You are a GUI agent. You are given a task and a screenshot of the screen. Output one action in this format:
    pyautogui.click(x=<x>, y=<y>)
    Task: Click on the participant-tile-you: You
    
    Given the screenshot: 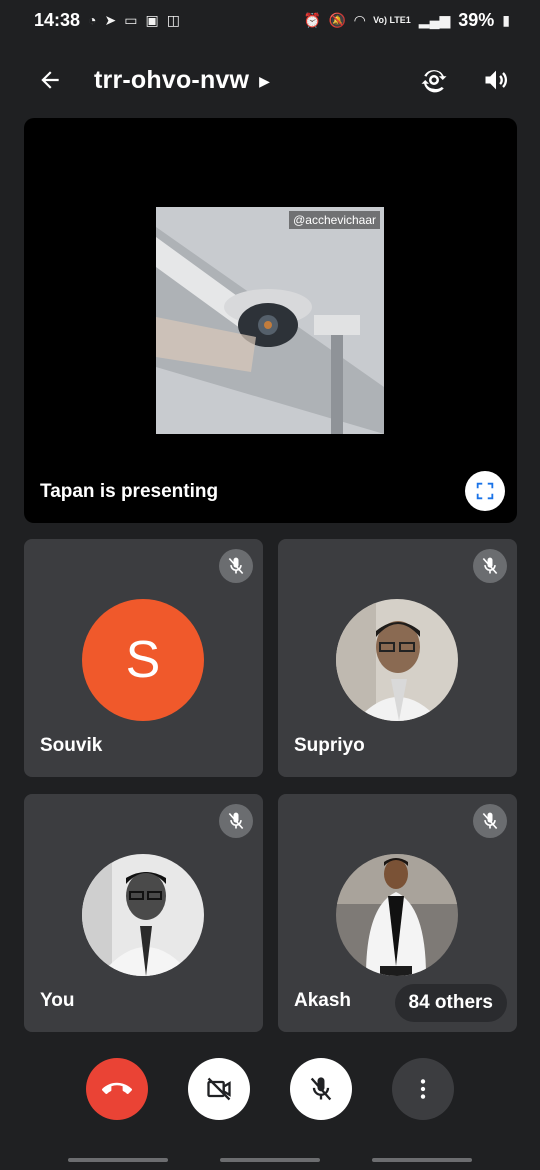 What is the action you would take?
    pyautogui.click(x=143, y=913)
    